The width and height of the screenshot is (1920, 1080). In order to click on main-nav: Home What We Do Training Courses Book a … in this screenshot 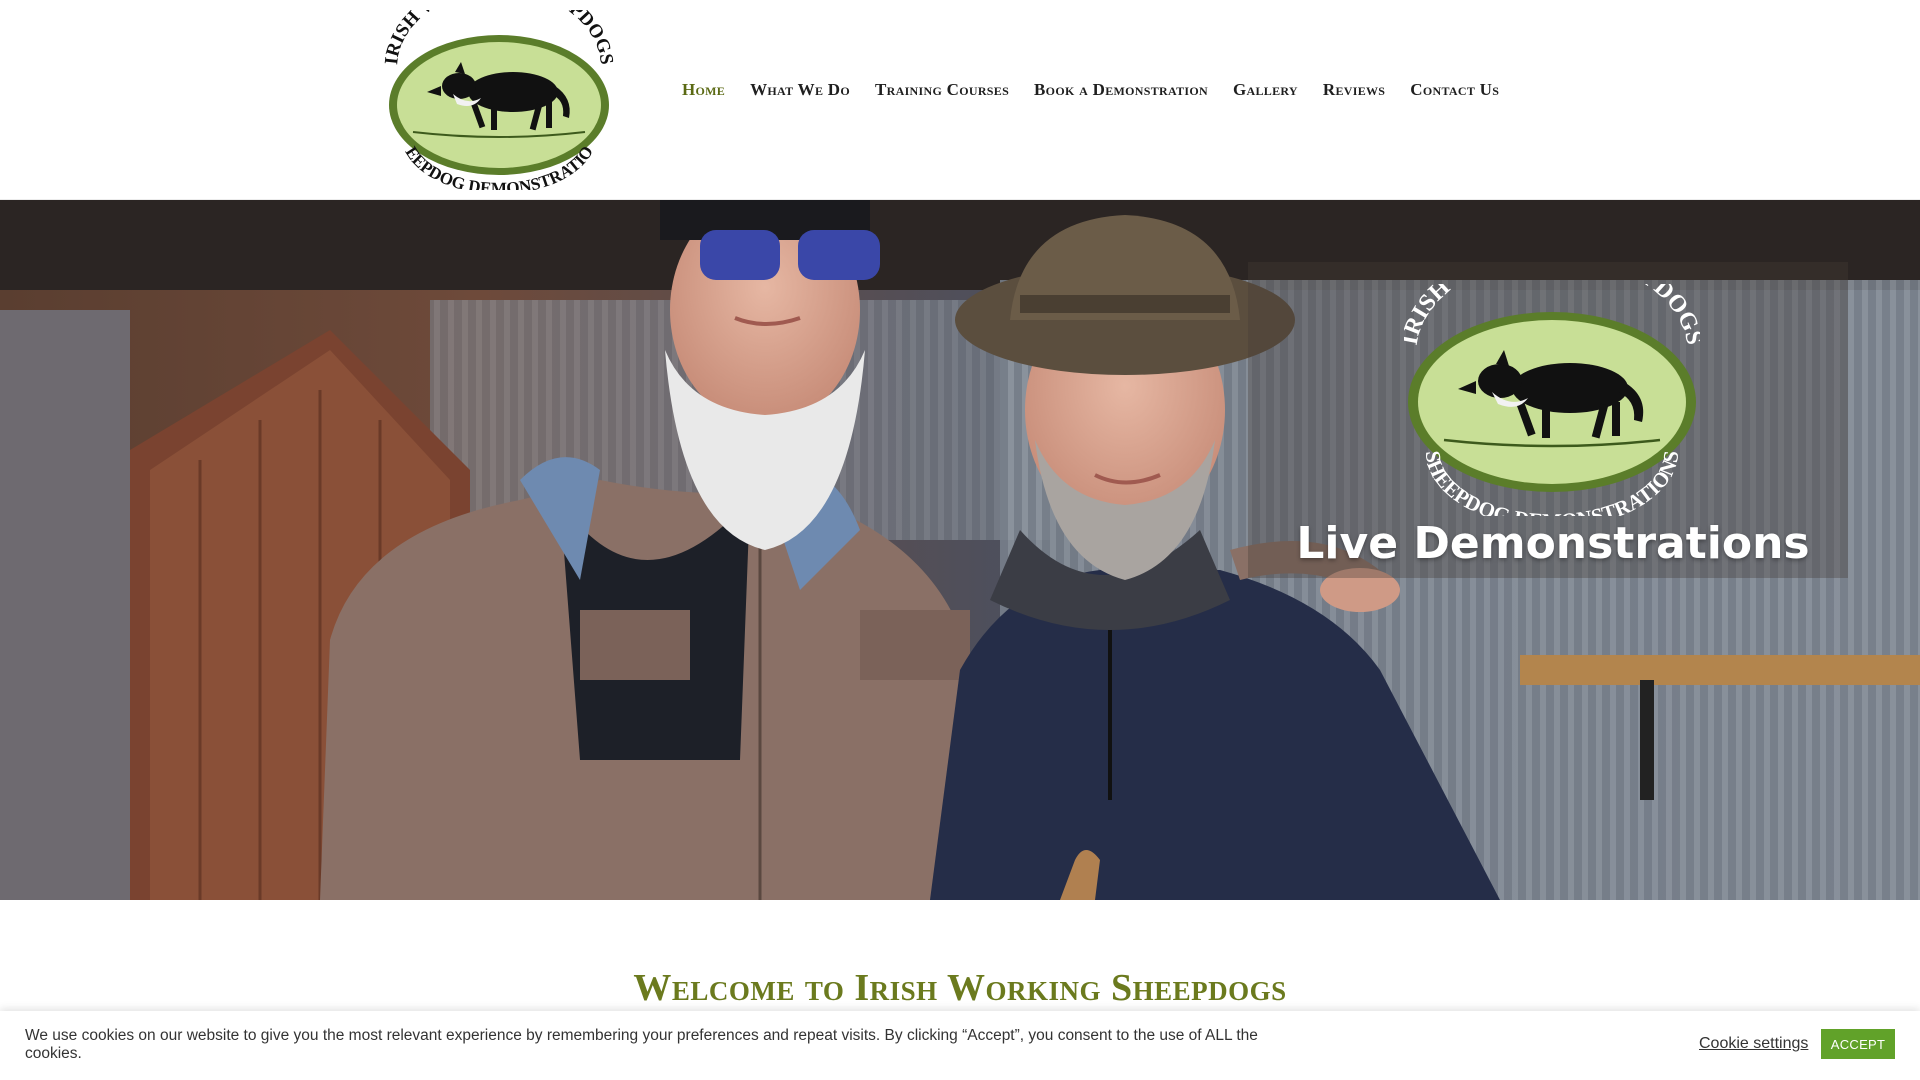, I will do `click(1090, 90)`.